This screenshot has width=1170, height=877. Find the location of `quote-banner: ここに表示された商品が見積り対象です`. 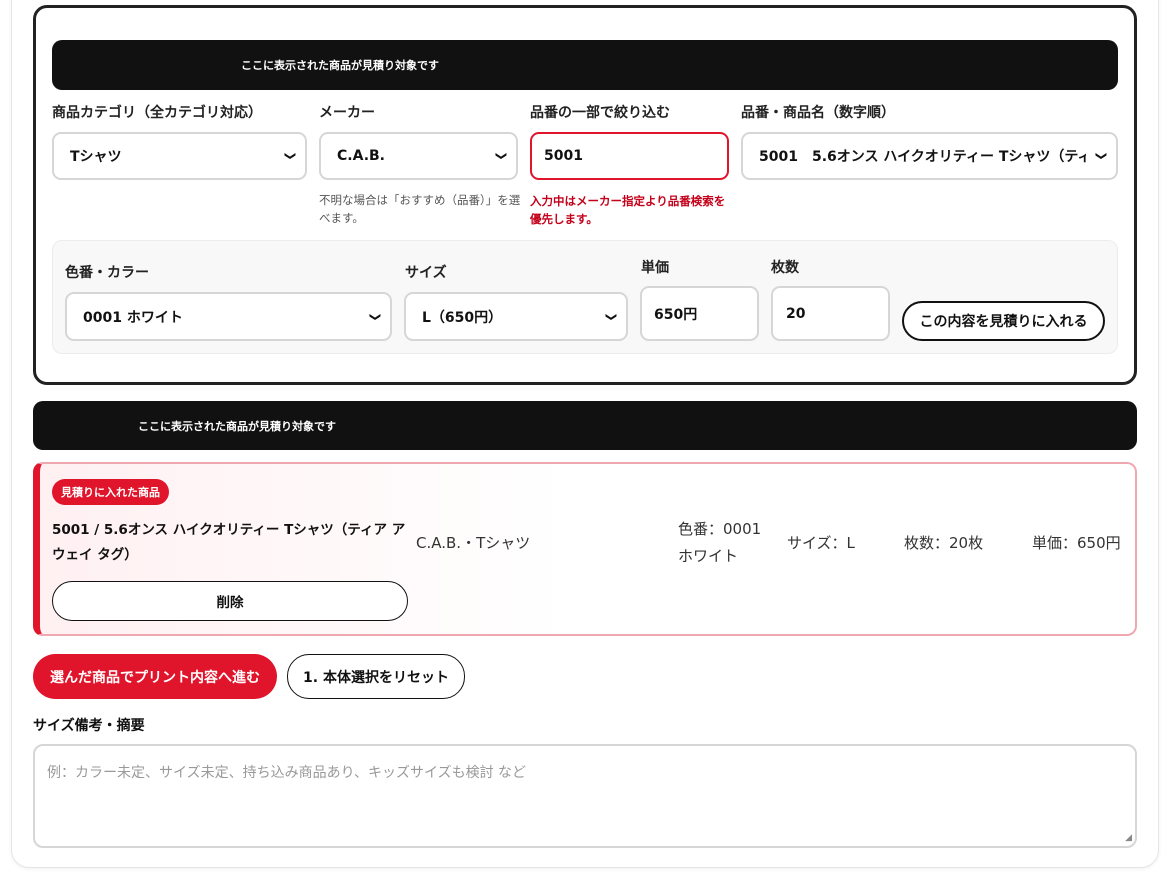

quote-banner: ここに表示された商品が見積り対象です is located at coordinates (585, 425).